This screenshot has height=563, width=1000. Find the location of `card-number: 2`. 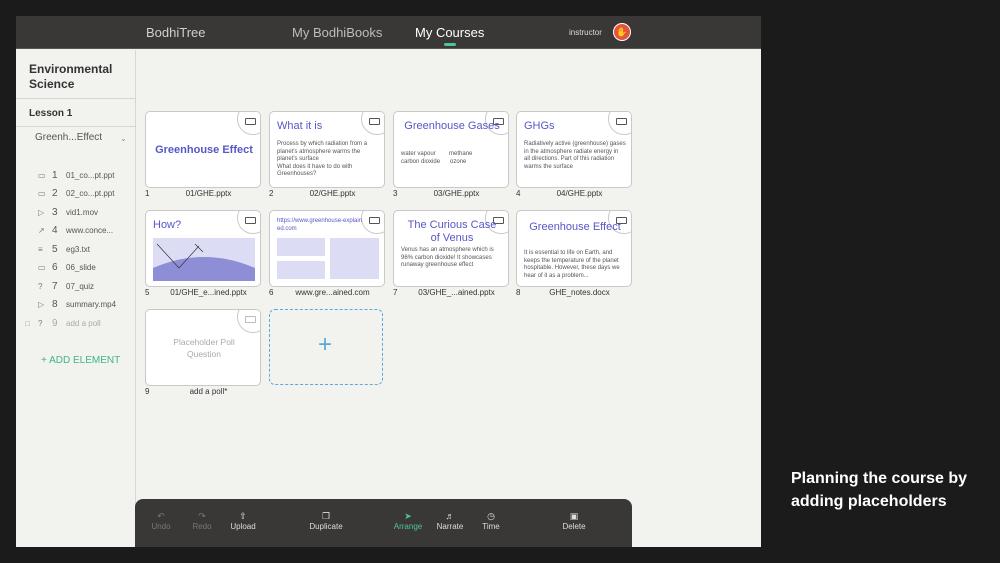

card-number: 2 is located at coordinates (271, 193).